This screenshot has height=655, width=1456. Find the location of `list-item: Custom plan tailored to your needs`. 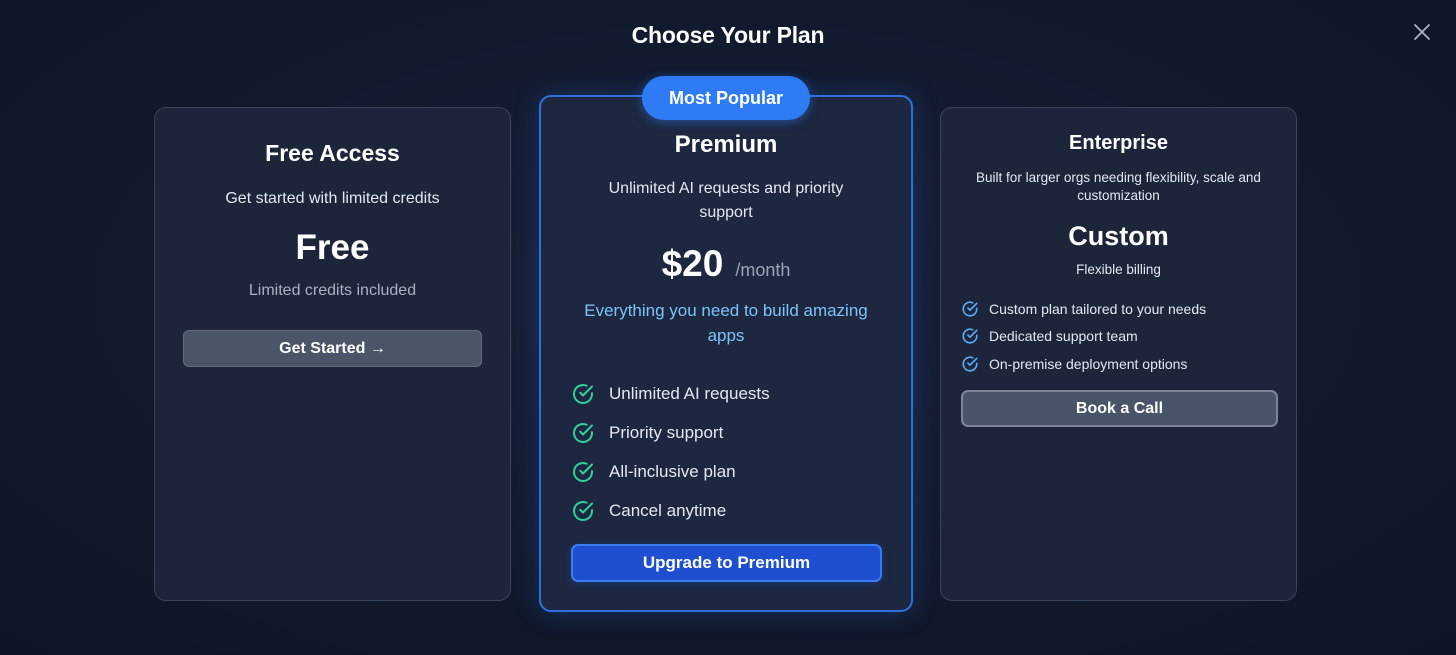

list-item: Custom plan tailored to your needs is located at coordinates (1083, 309).